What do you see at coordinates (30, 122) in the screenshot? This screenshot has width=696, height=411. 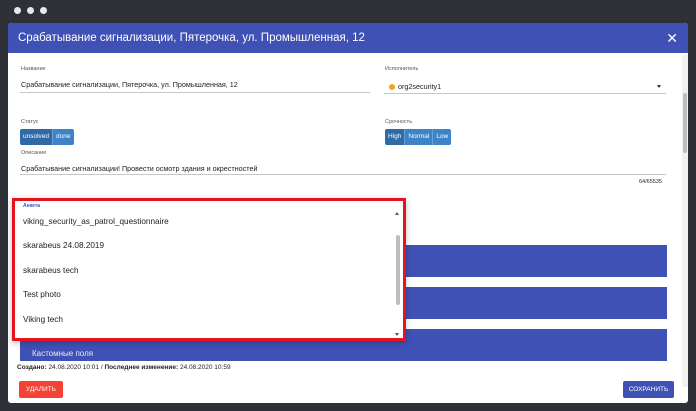 I see `status-label: Статус` at bounding box center [30, 122].